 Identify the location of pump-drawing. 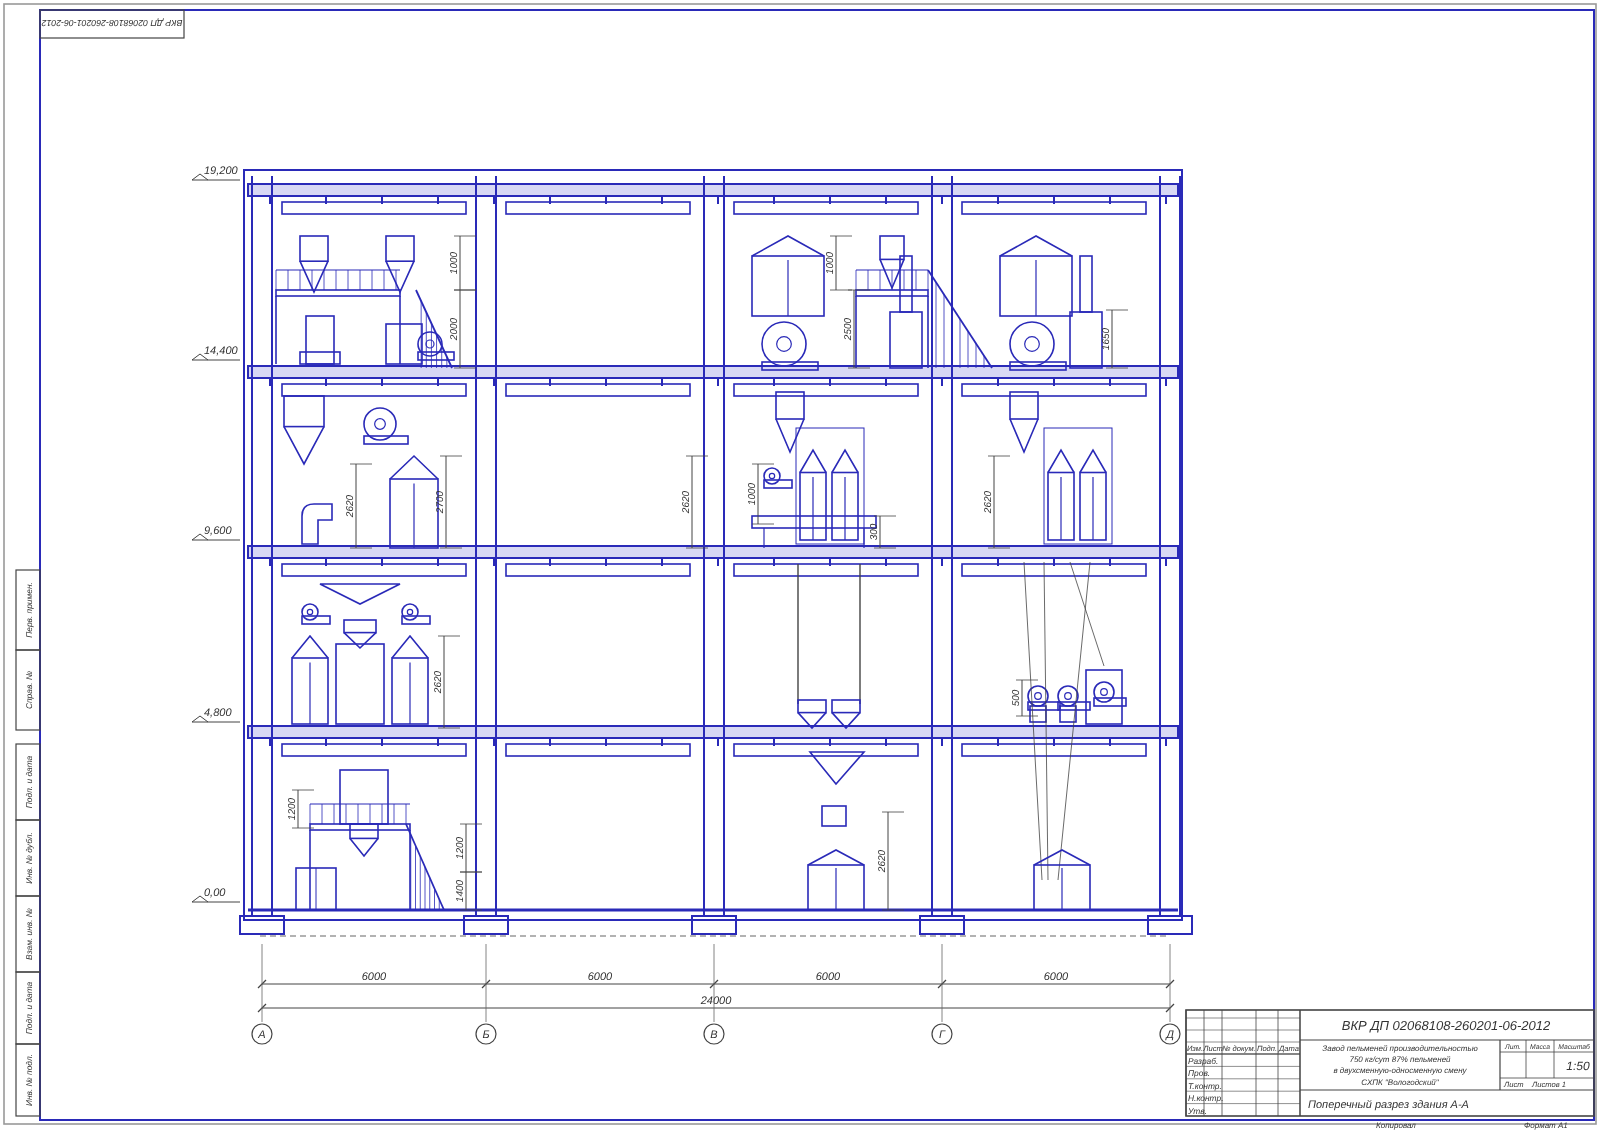
(834, 816).